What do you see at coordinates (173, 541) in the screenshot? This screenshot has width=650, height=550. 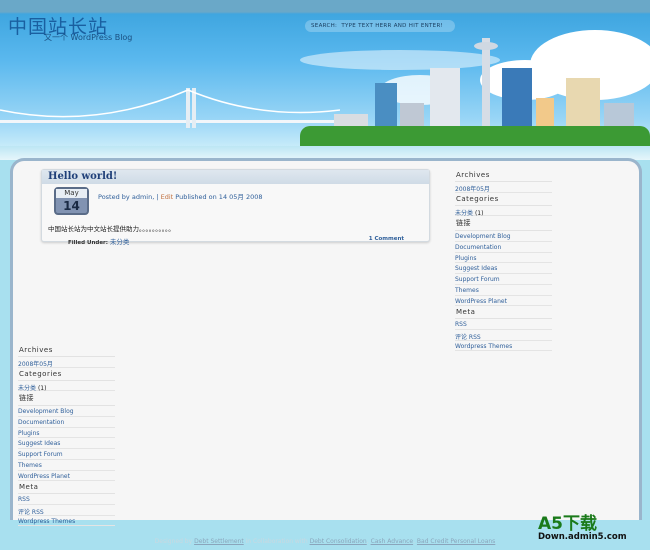 I see `designed-by: Designed by` at bounding box center [173, 541].